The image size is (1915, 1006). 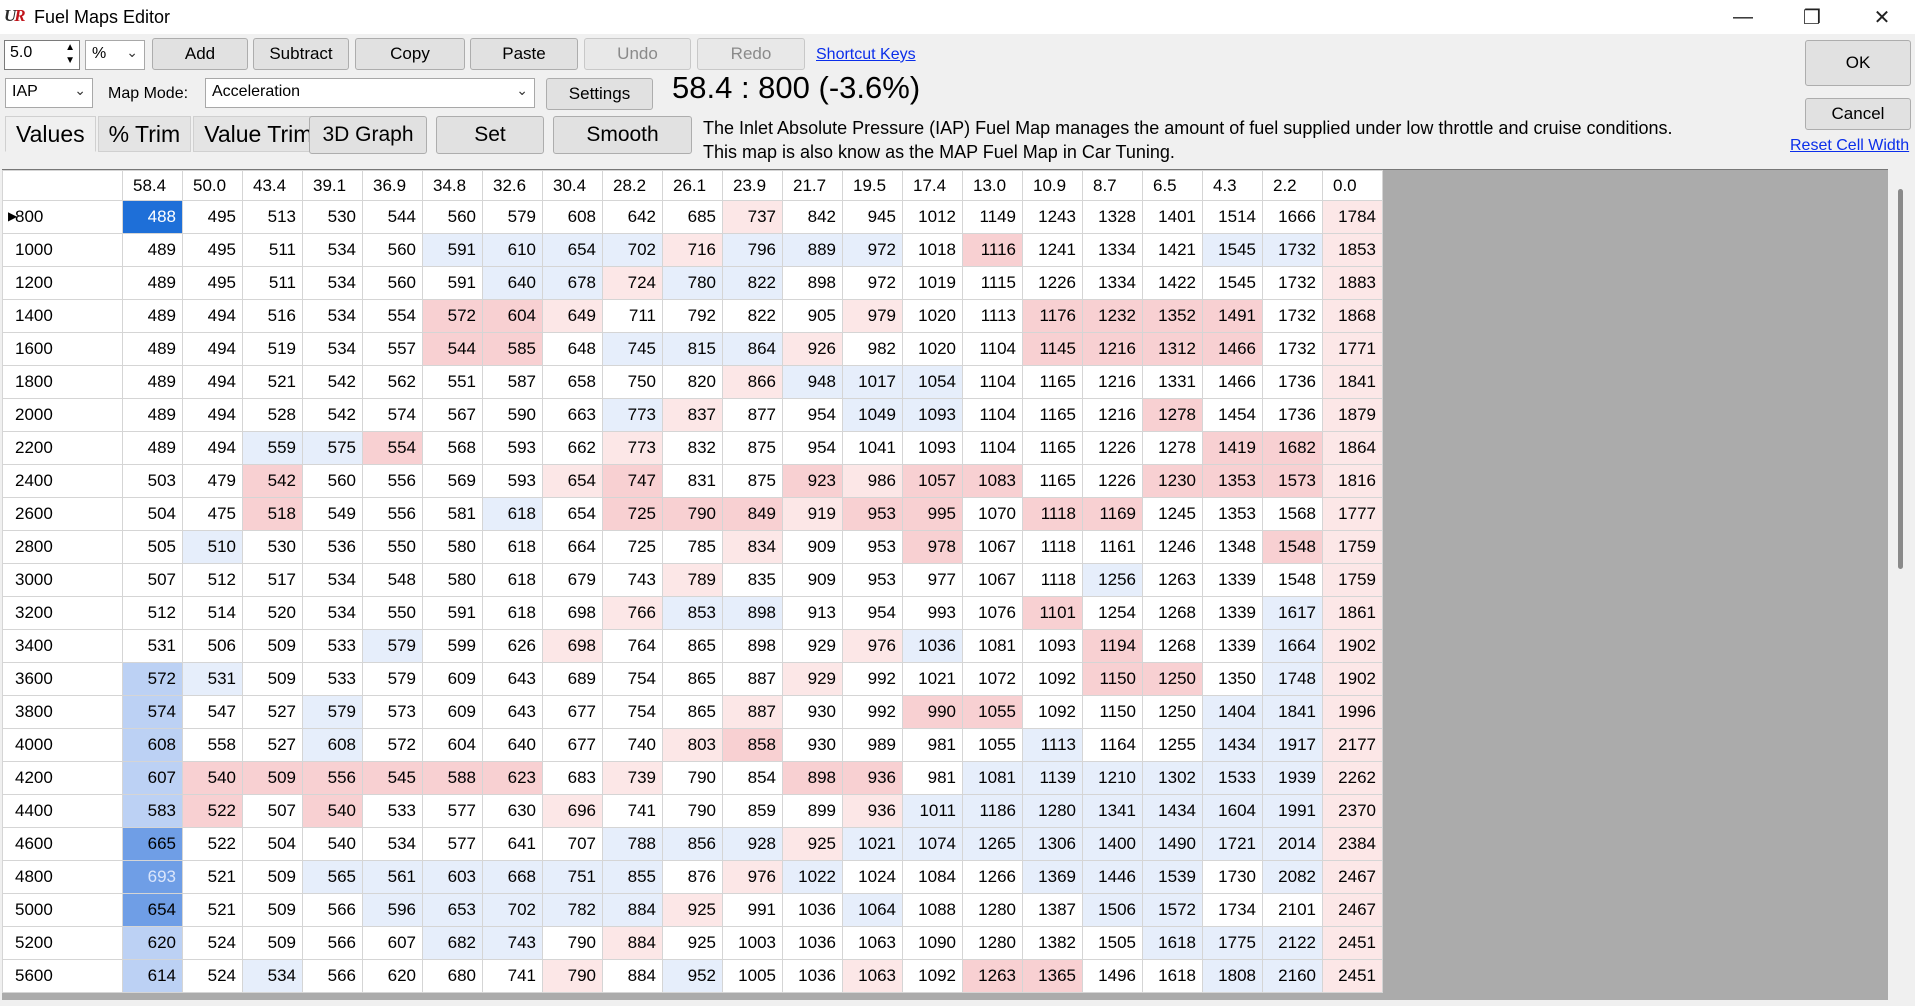 I want to click on map-cell: 976, so click(x=752, y=877).